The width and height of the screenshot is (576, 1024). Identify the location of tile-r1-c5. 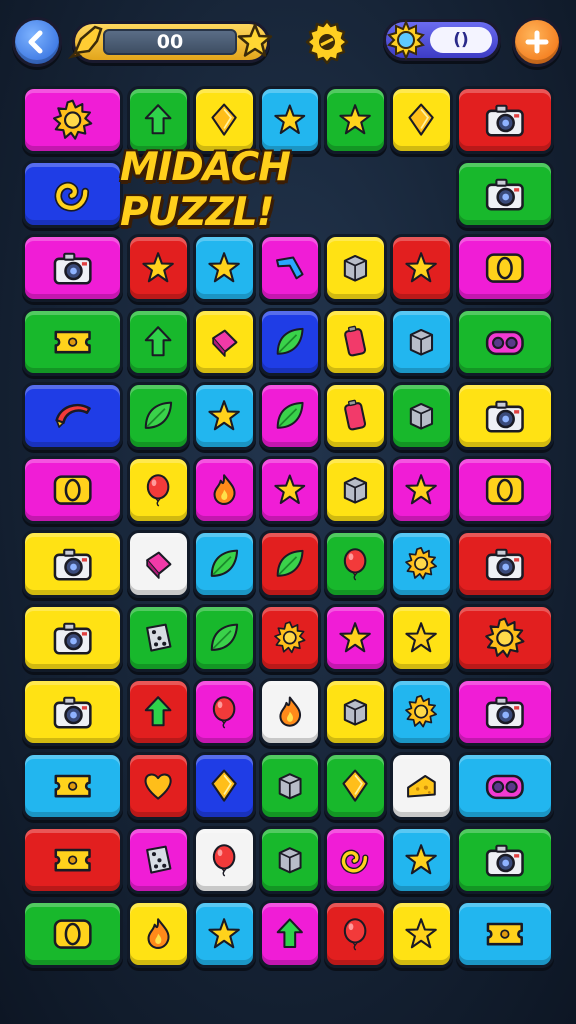
(355, 120).